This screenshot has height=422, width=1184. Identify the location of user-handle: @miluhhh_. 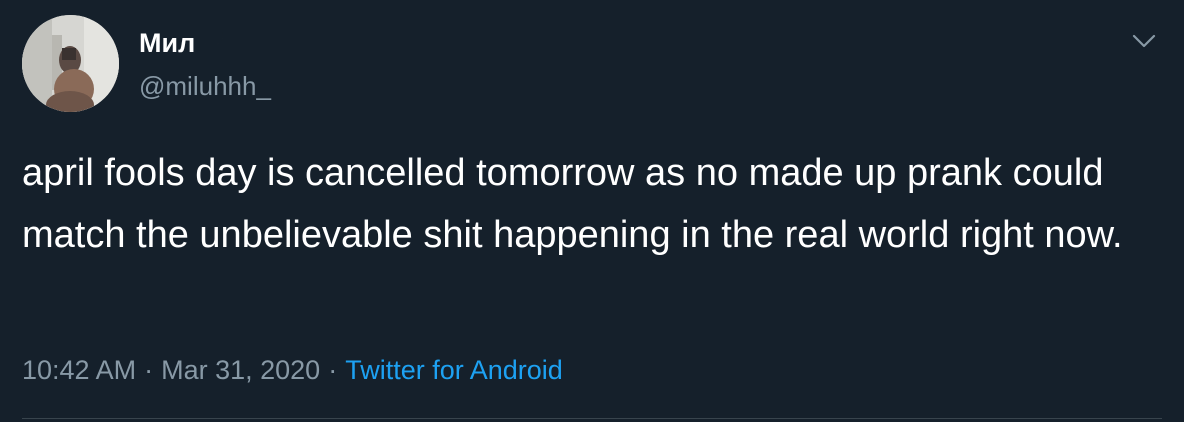
(205, 86).